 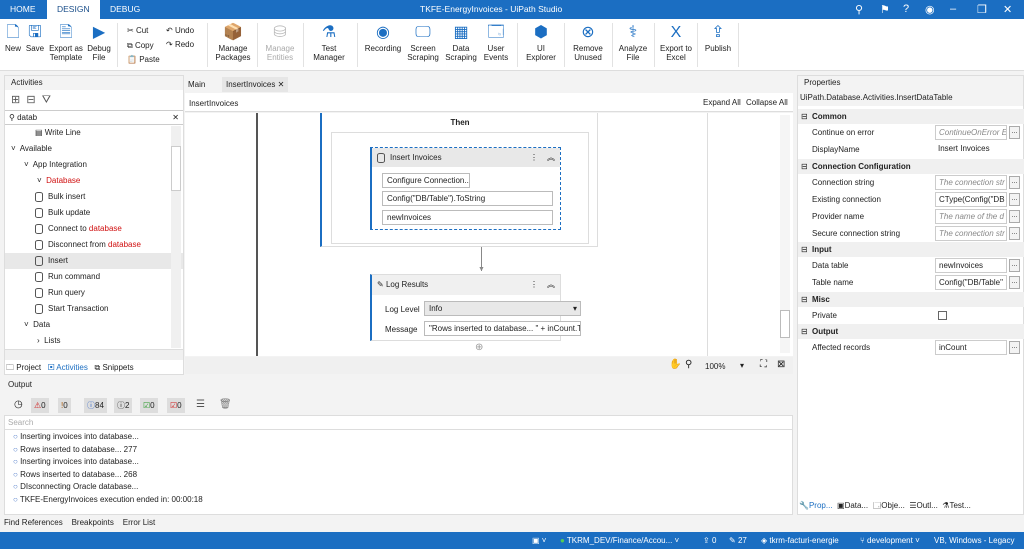 What do you see at coordinates (30, 100) in the screenshot?
I see `collapse-all-icon: ⊟` at bounding box center [30, 100].